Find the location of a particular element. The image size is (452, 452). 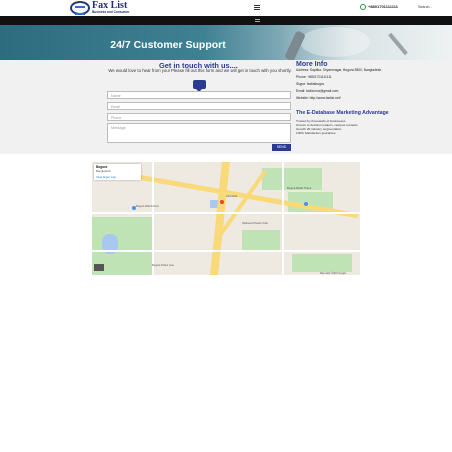

header-phone: +8801701111111 is located at coordinates (379, 7).